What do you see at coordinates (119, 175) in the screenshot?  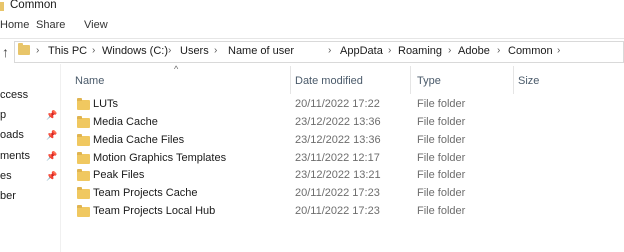 I see `file-name: Peak Files` at bounding box center [119, 175].